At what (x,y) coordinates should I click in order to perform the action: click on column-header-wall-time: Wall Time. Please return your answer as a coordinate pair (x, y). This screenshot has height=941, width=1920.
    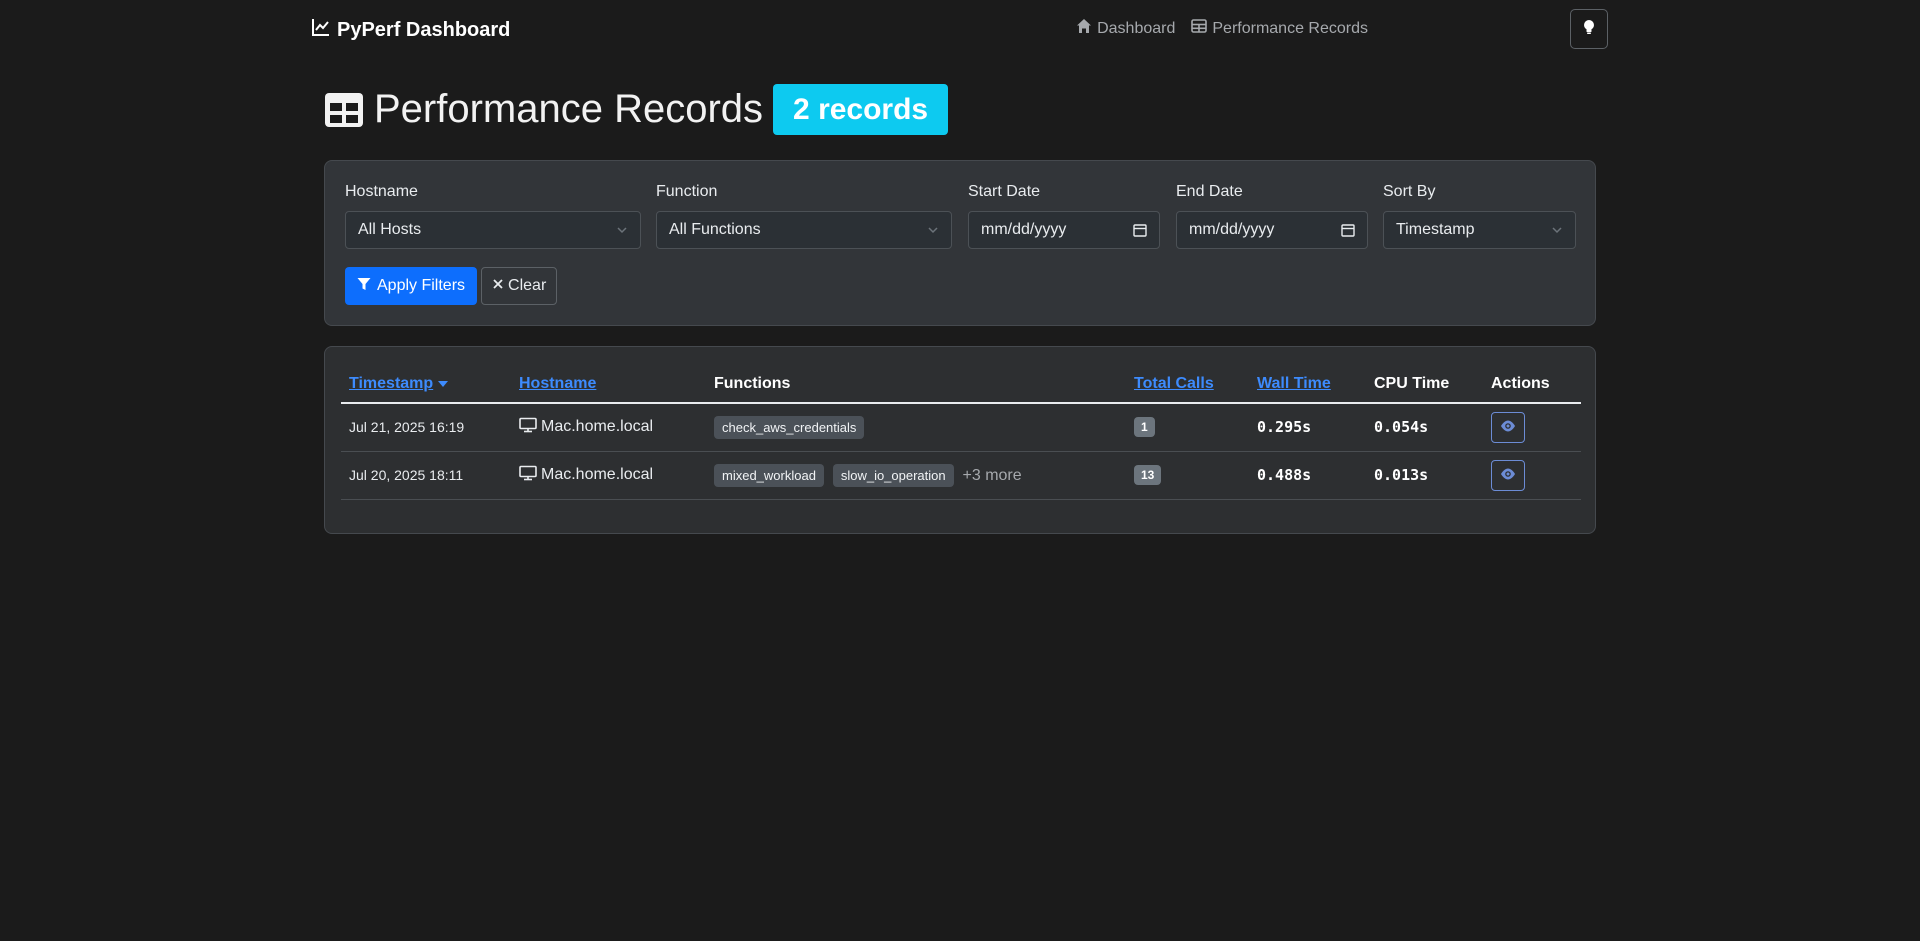
    Looking at the image, I should click on (1307, 380).